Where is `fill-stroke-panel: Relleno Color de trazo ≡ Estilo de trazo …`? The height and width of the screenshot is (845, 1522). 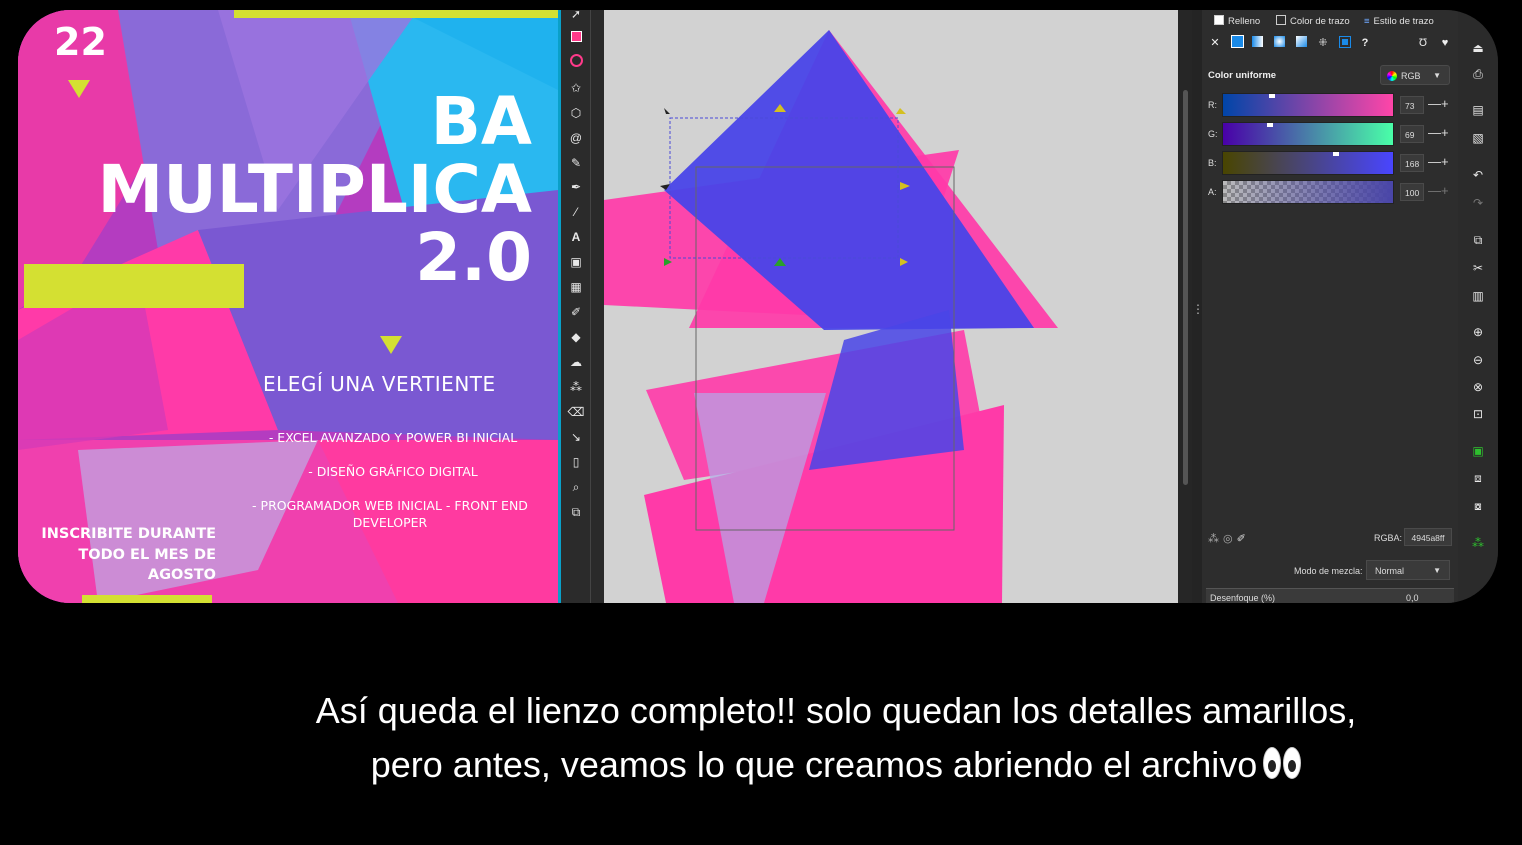 fill-stroke-panel: Relleno Color de trazo ≡ Estilo de trazo … is located at coordinates (1330, 306).